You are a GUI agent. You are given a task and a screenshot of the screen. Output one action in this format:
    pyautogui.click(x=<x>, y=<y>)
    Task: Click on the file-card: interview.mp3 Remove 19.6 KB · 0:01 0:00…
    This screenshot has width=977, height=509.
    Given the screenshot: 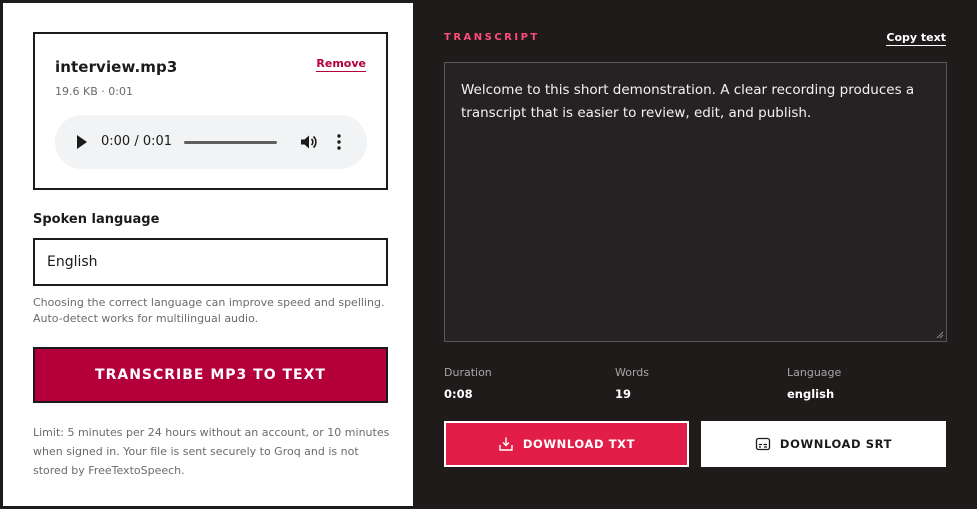 What is the action you would take?
    pyautogui.click(x=210, y=111)
    